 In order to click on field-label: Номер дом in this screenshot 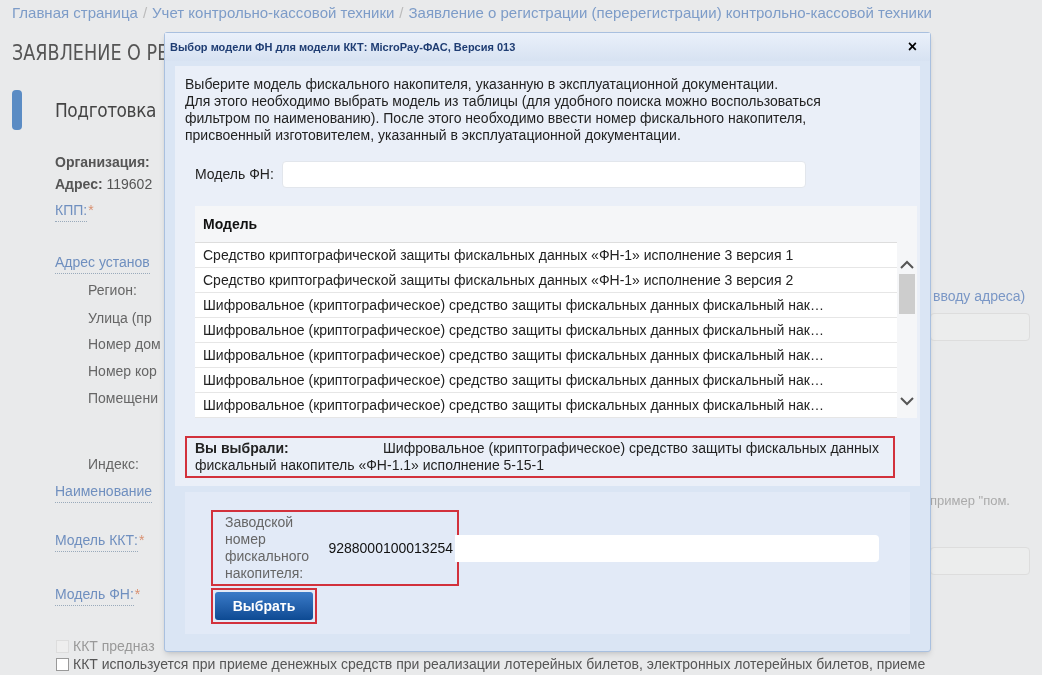, I will do `click(124, 344)`.